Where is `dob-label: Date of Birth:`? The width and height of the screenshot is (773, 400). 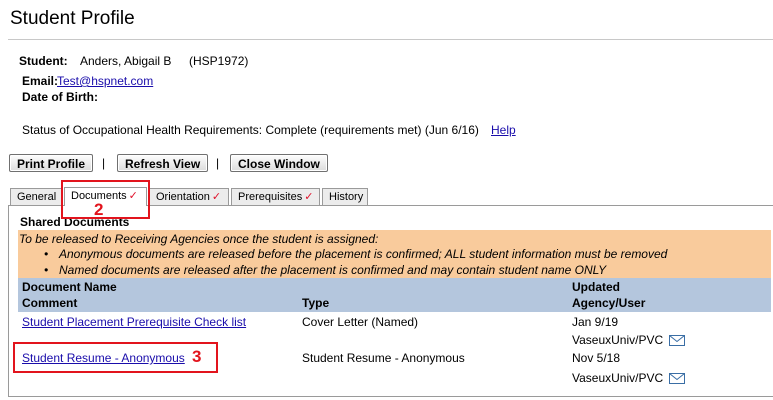 dob-label: Date of Birth: is located at coordinates (60, 97).